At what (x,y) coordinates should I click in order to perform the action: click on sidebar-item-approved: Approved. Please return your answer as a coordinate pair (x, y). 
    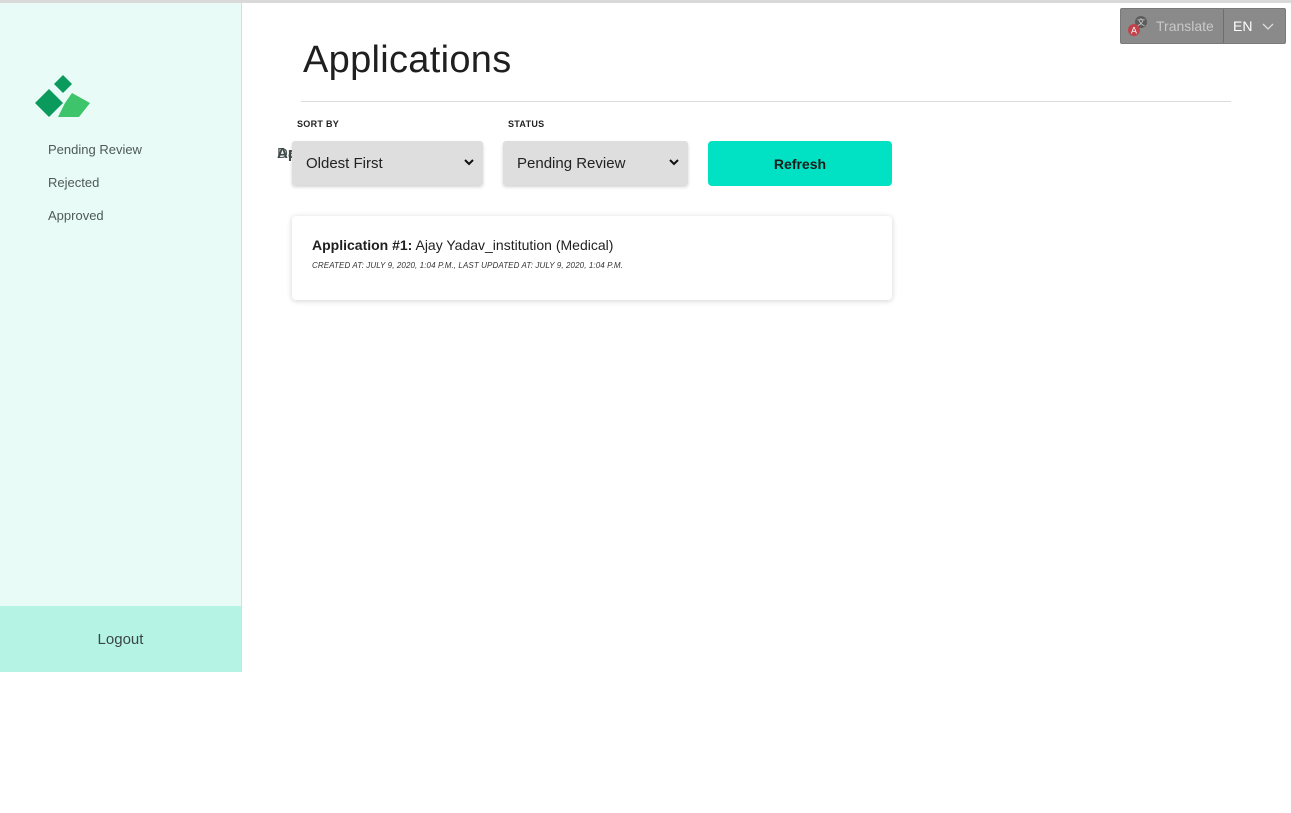
    Looking at the image, I should click on (141, 216).